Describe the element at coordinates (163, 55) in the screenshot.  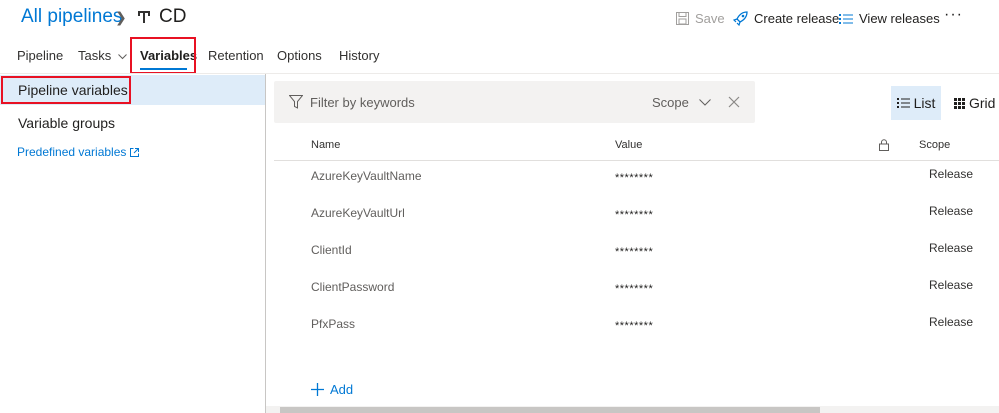
I see `tab-variables-highlight-box` at that location.